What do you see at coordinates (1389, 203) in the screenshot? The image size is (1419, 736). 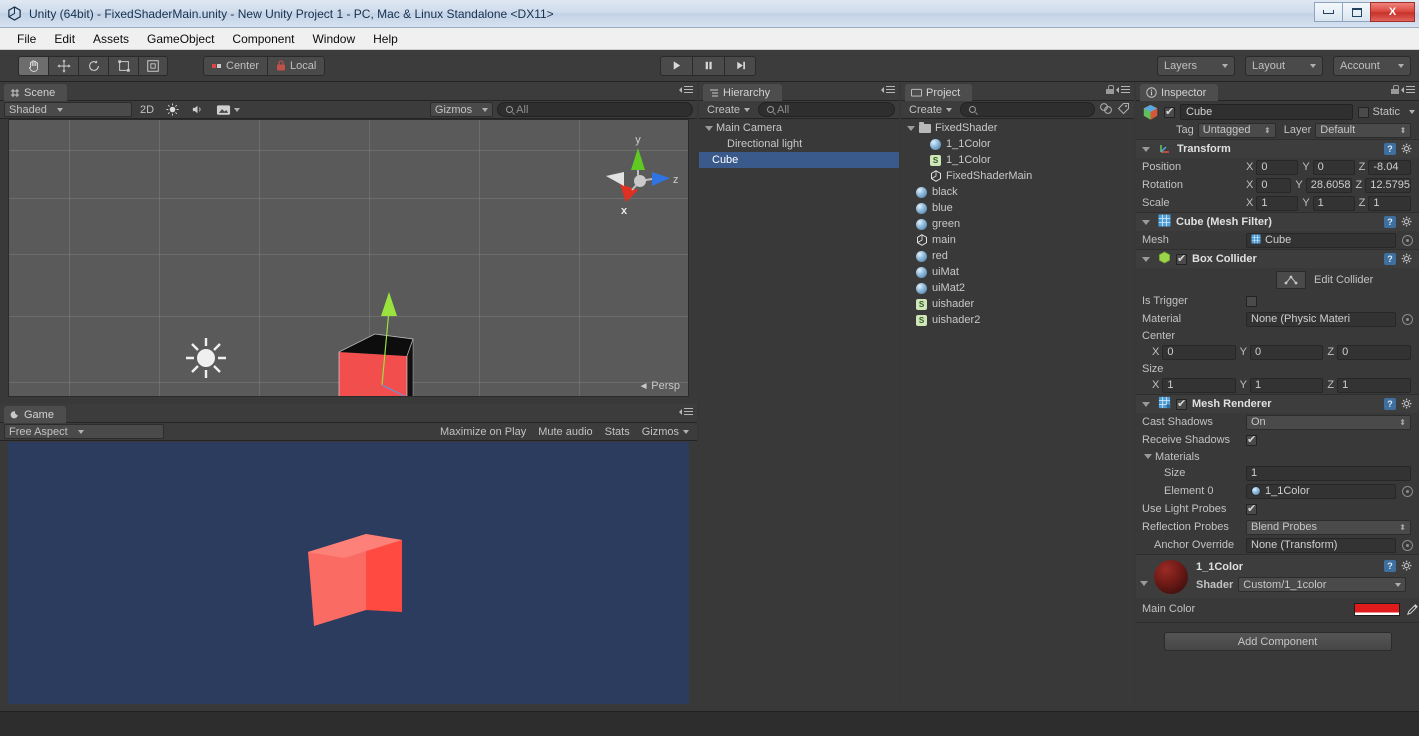 I see `scale-z-field: 1` at bounding box center [1389, 203].